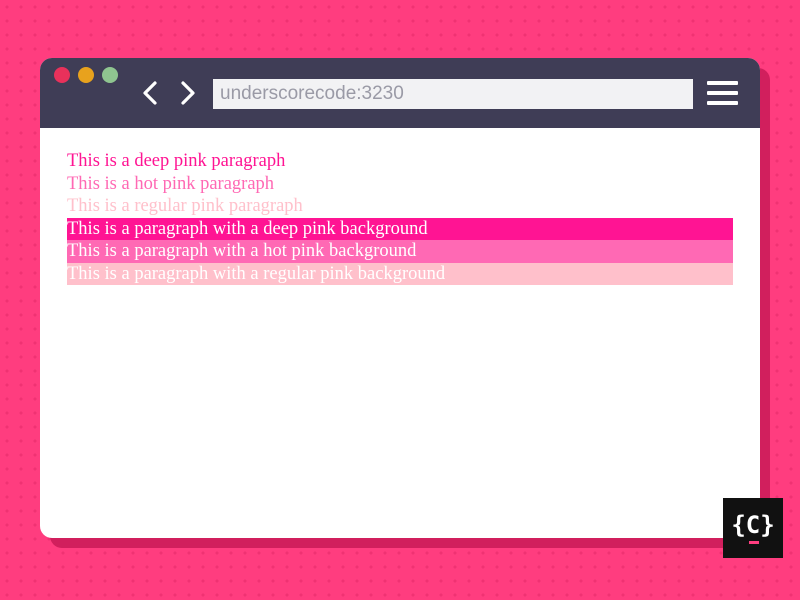  Describe the element at coordinates (86, 75) in the screenshot. I see `window-minimize-dot` at that location.